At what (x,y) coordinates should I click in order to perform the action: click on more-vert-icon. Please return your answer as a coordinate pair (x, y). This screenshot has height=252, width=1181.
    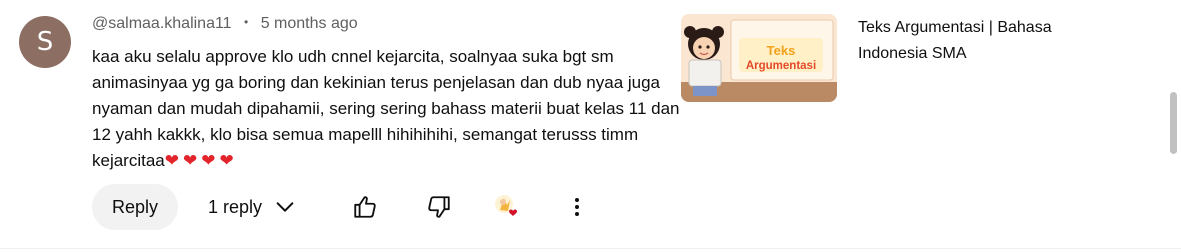
    Looking at the image, I should click on (577, 207).